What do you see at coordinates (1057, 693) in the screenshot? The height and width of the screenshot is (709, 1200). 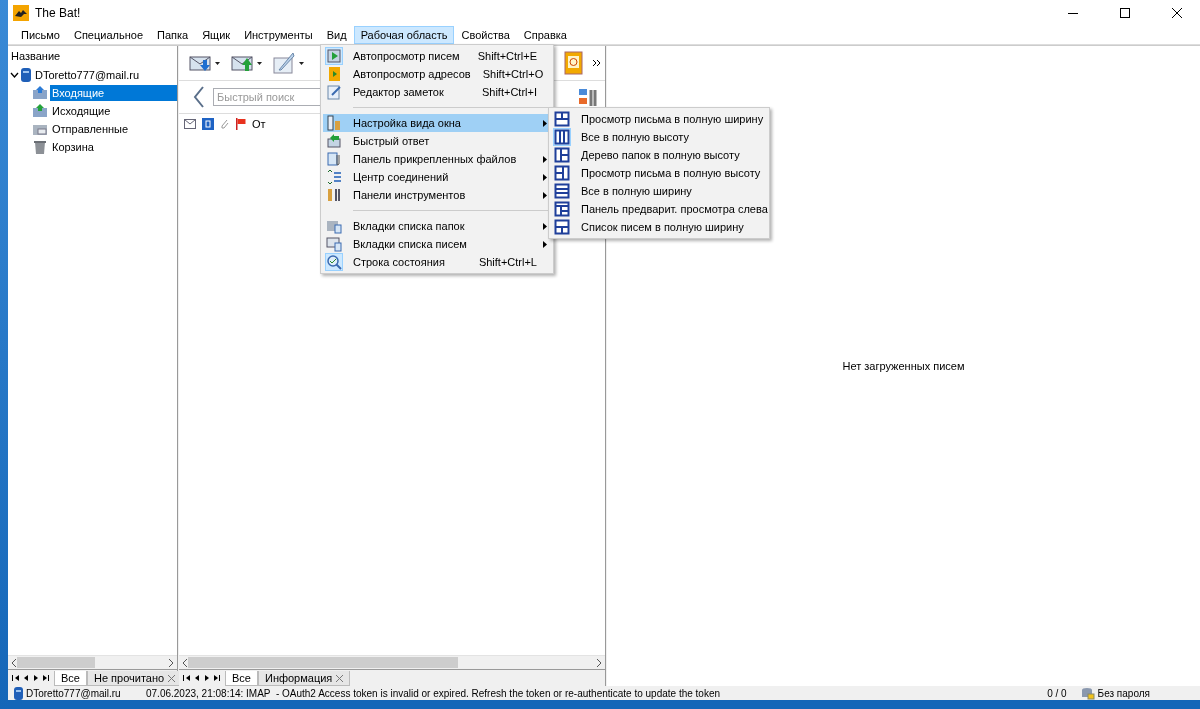 I see `message-count: 0 / 0` at bounding box center [1057, 693].